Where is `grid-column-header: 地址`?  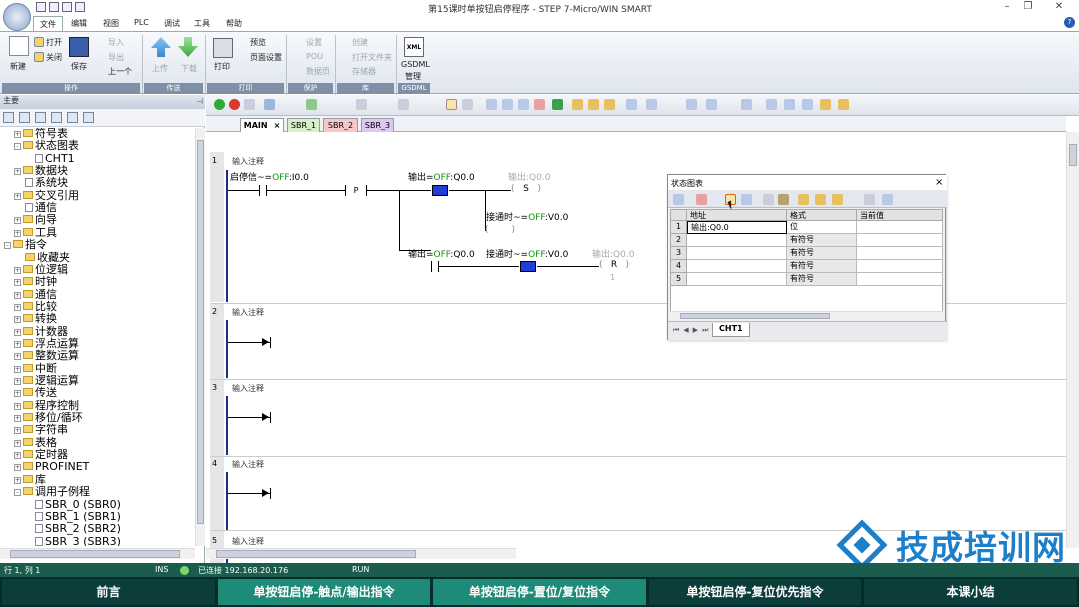
grid-column-header: 地址 is located at coordinates (737, 215).